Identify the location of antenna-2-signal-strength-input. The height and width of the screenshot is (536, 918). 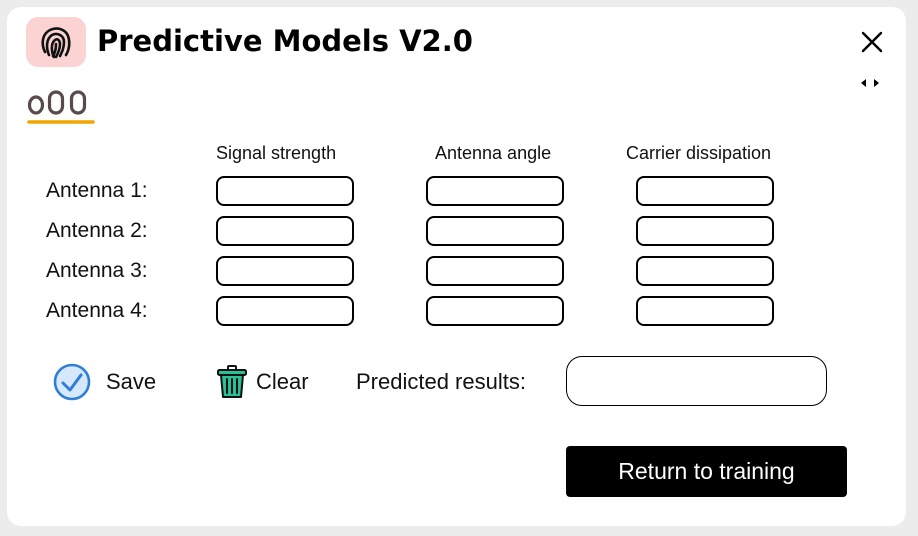
(285, 231).